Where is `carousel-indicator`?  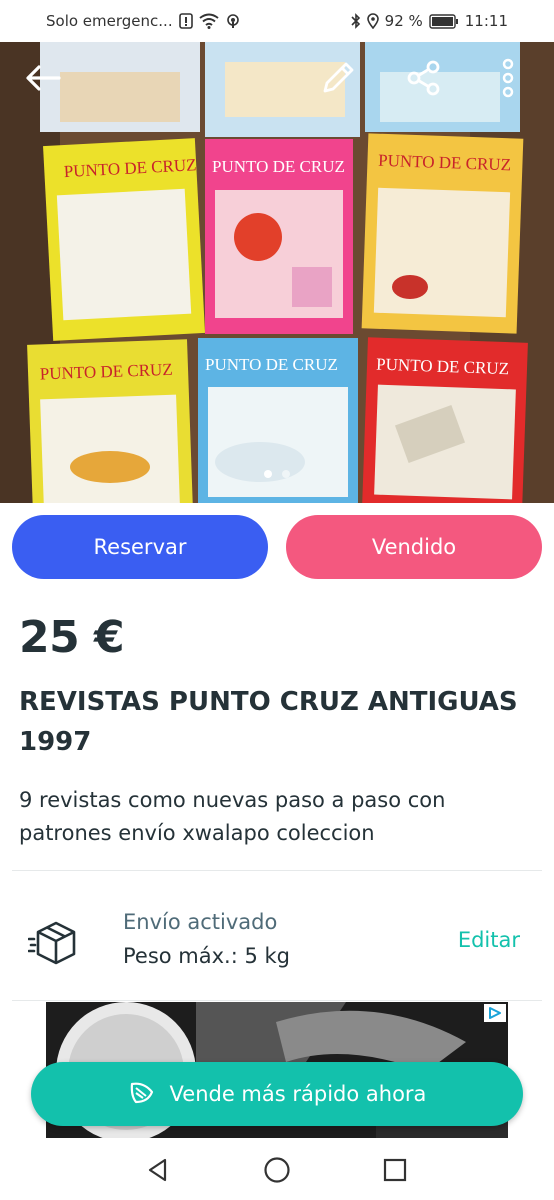
carousel-indicator is located at coordinates (277, 474).